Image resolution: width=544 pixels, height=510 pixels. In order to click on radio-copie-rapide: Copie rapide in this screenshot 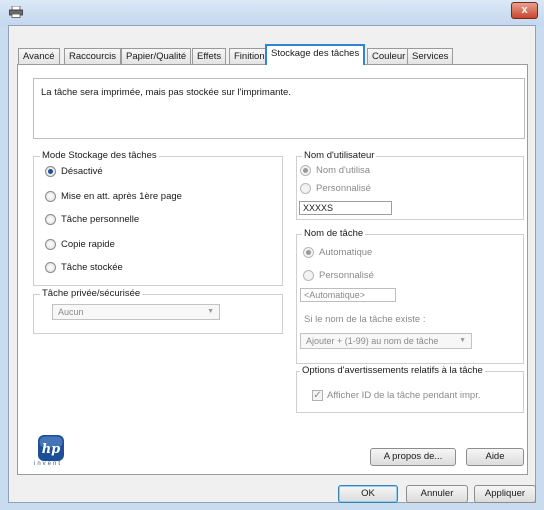, I will do `click(80, 244)`.